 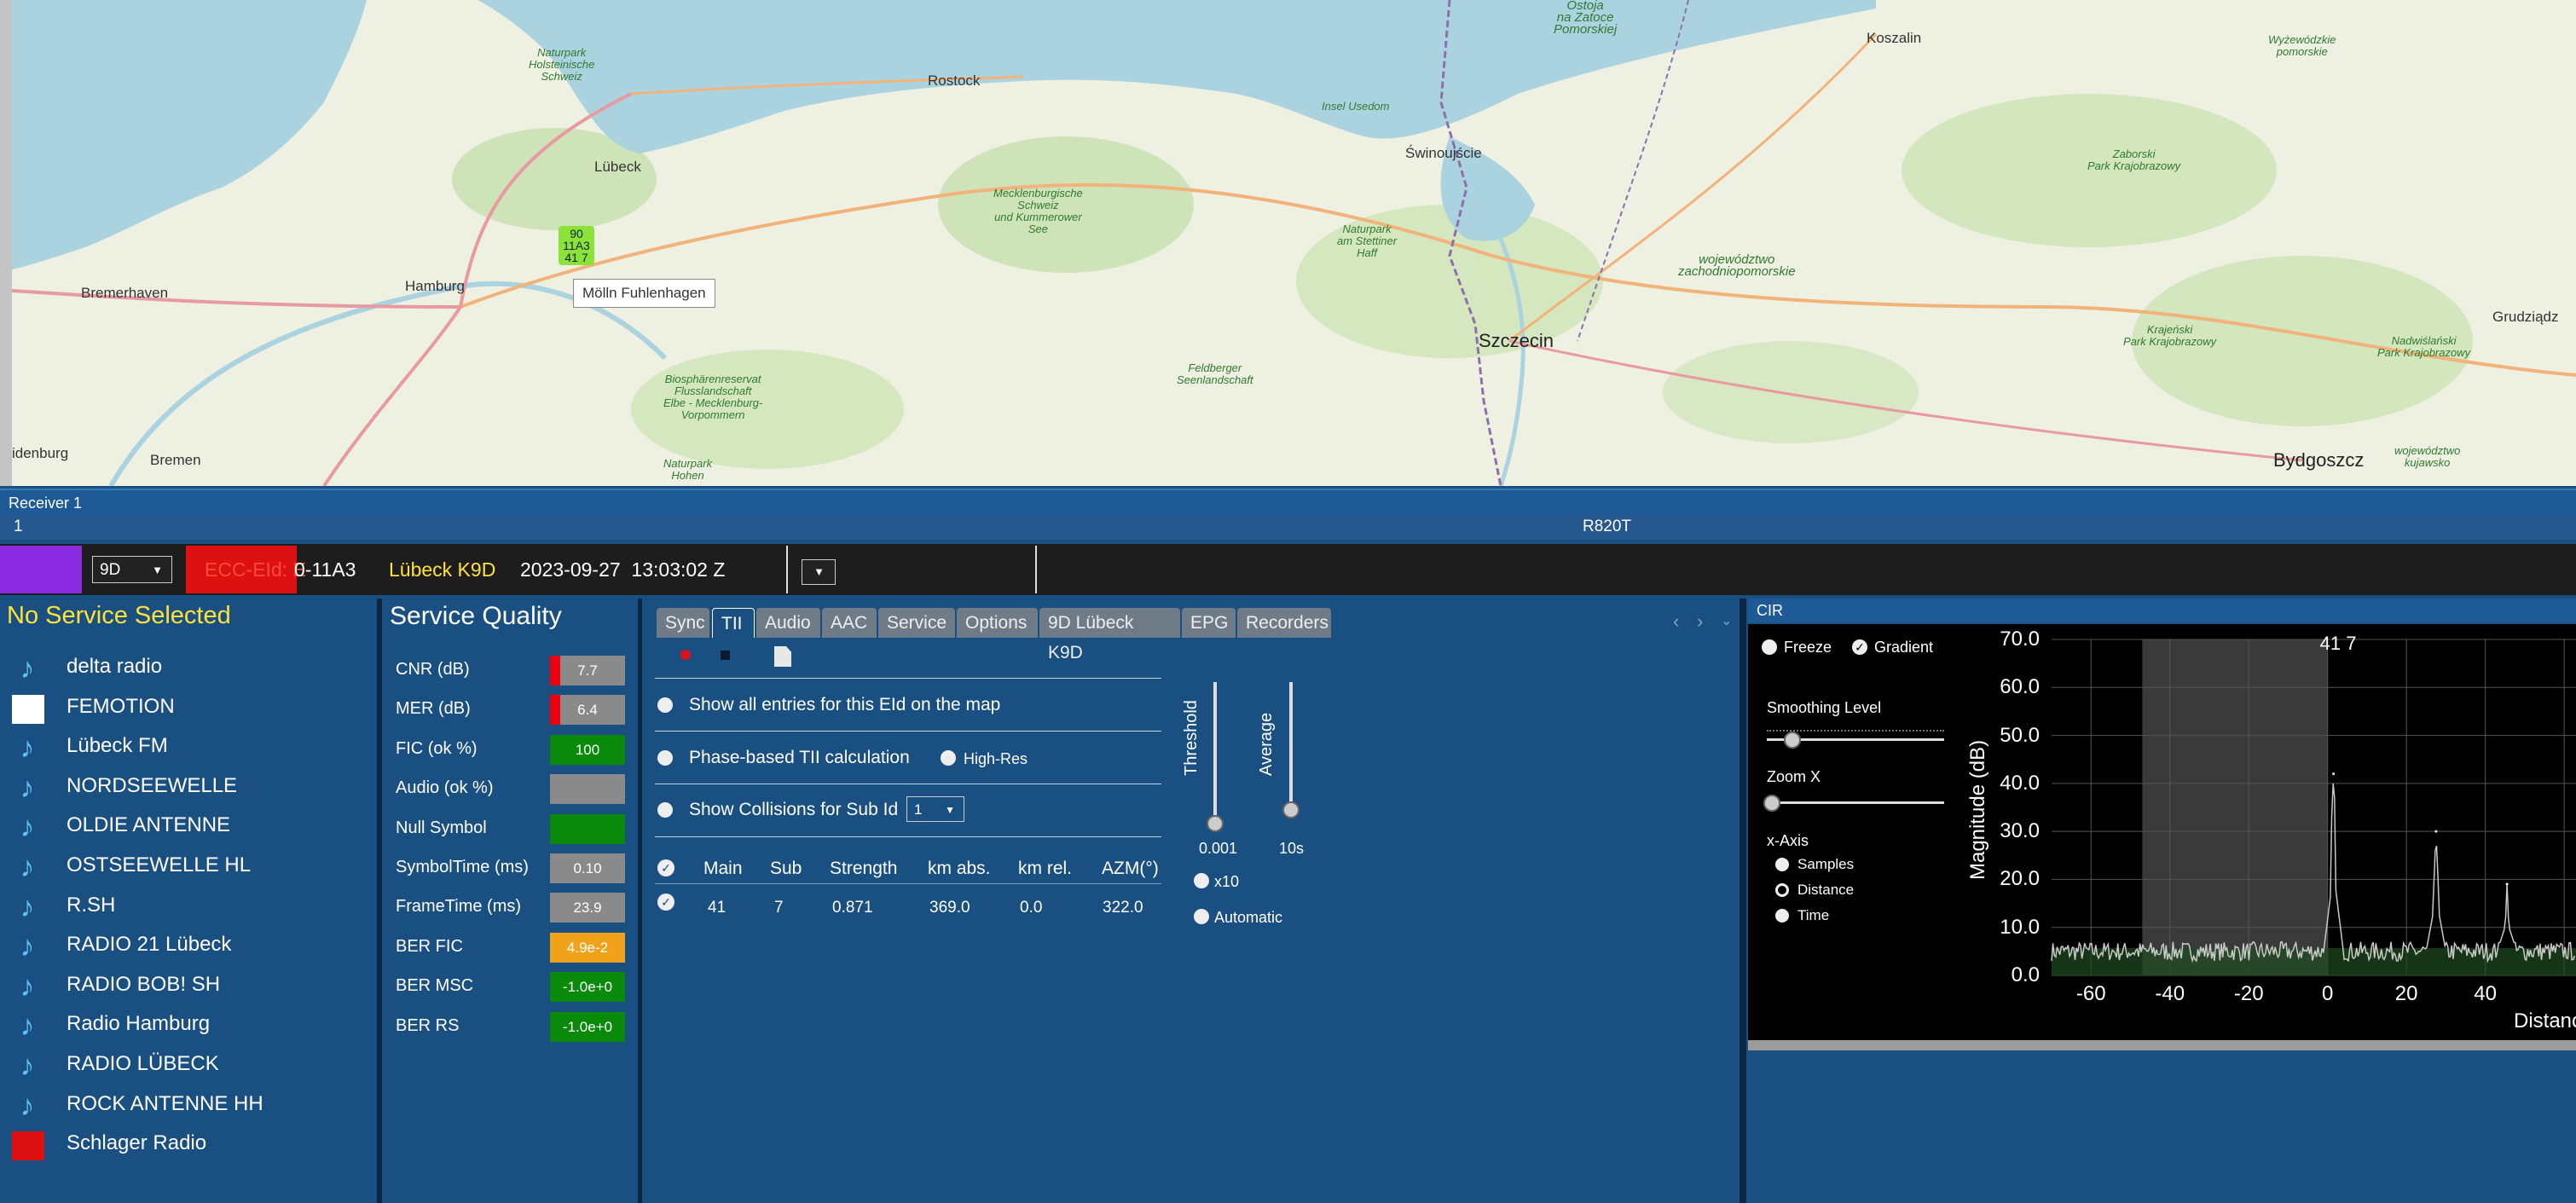 I want to click on sub-id-dropdown: 1 ▼, so click(x=935, y=809).